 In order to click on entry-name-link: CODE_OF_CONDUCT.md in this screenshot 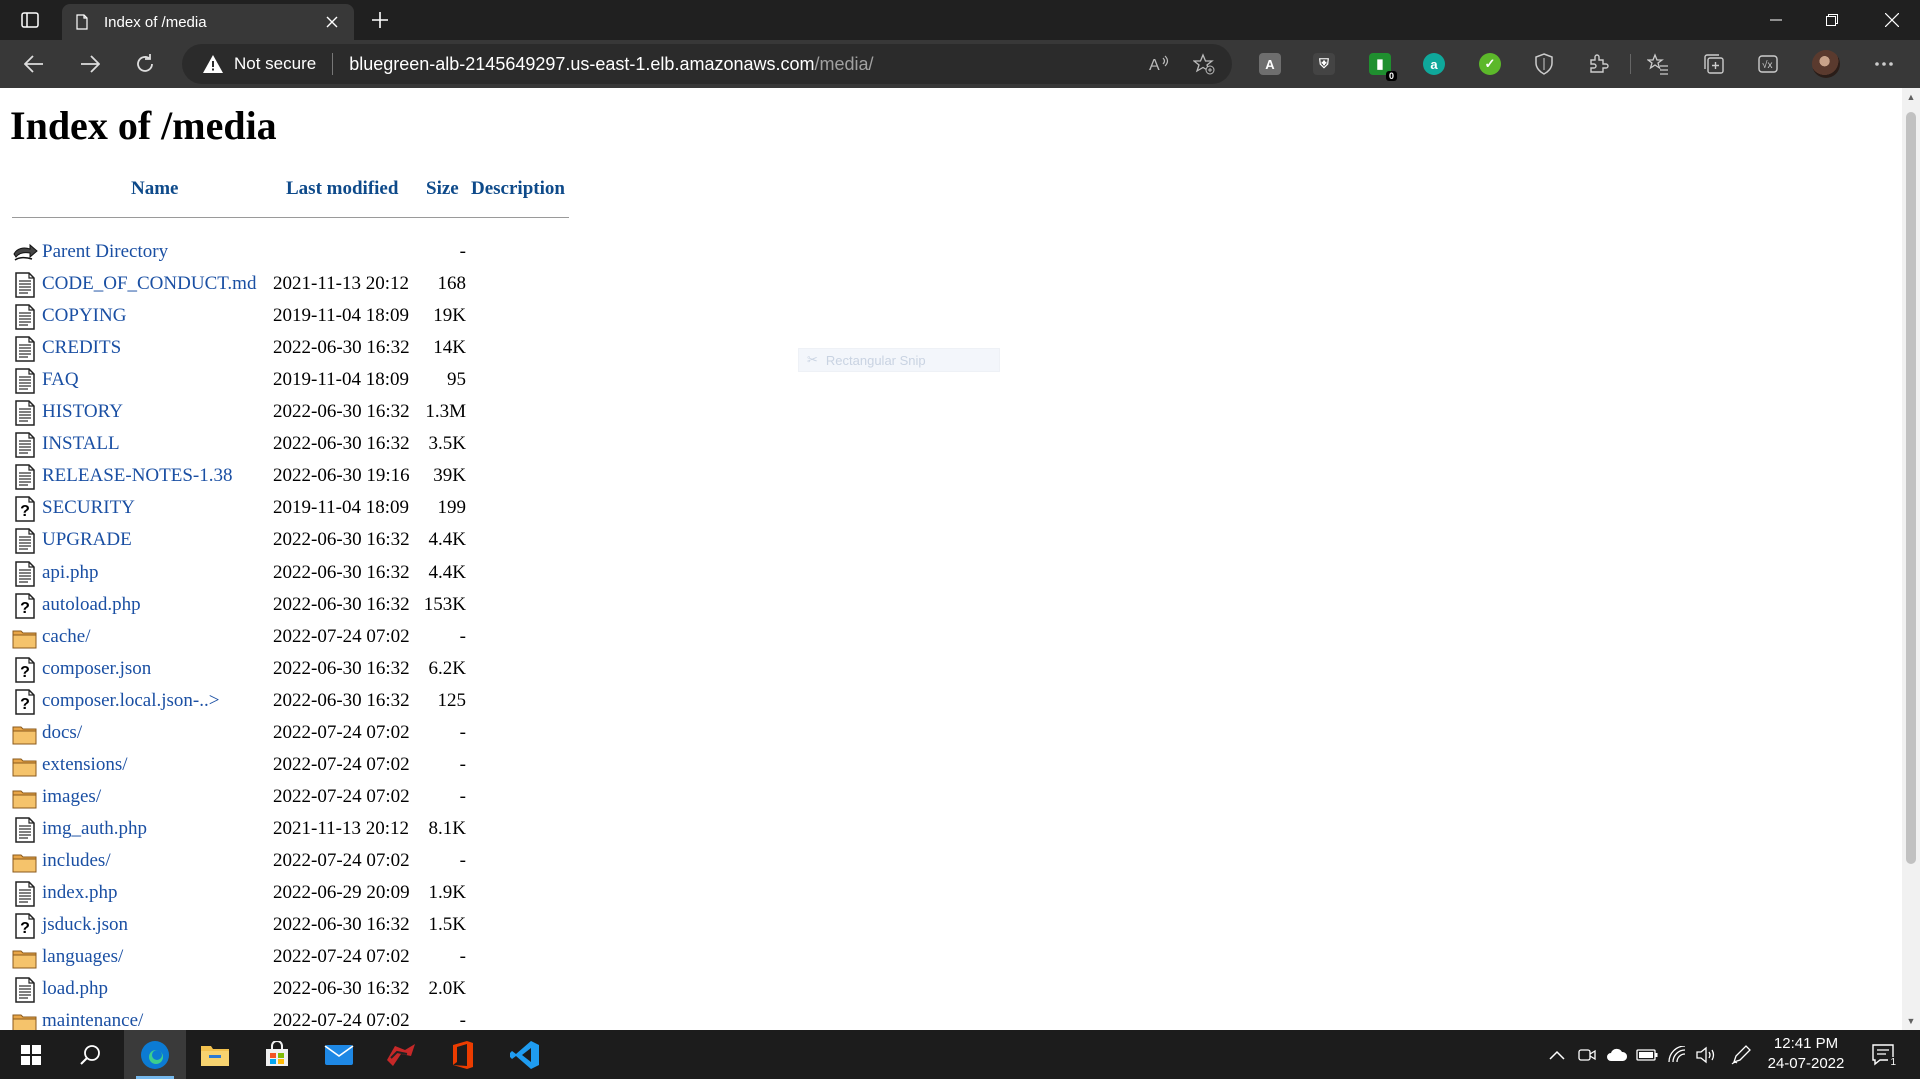, I will do `click(149, 284)`.